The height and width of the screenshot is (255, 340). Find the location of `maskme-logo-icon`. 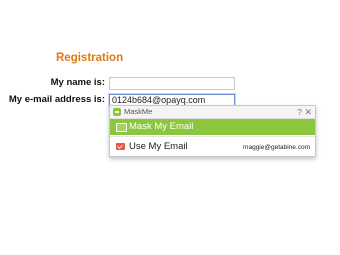

maskme-logo-icon is located at coordinates (117, 112).